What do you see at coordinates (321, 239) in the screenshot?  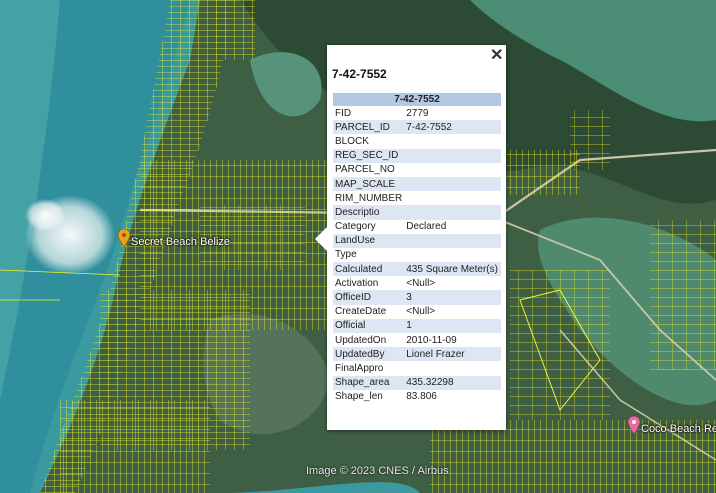 I see `popup-pointer` at bounding box center [321, 239].